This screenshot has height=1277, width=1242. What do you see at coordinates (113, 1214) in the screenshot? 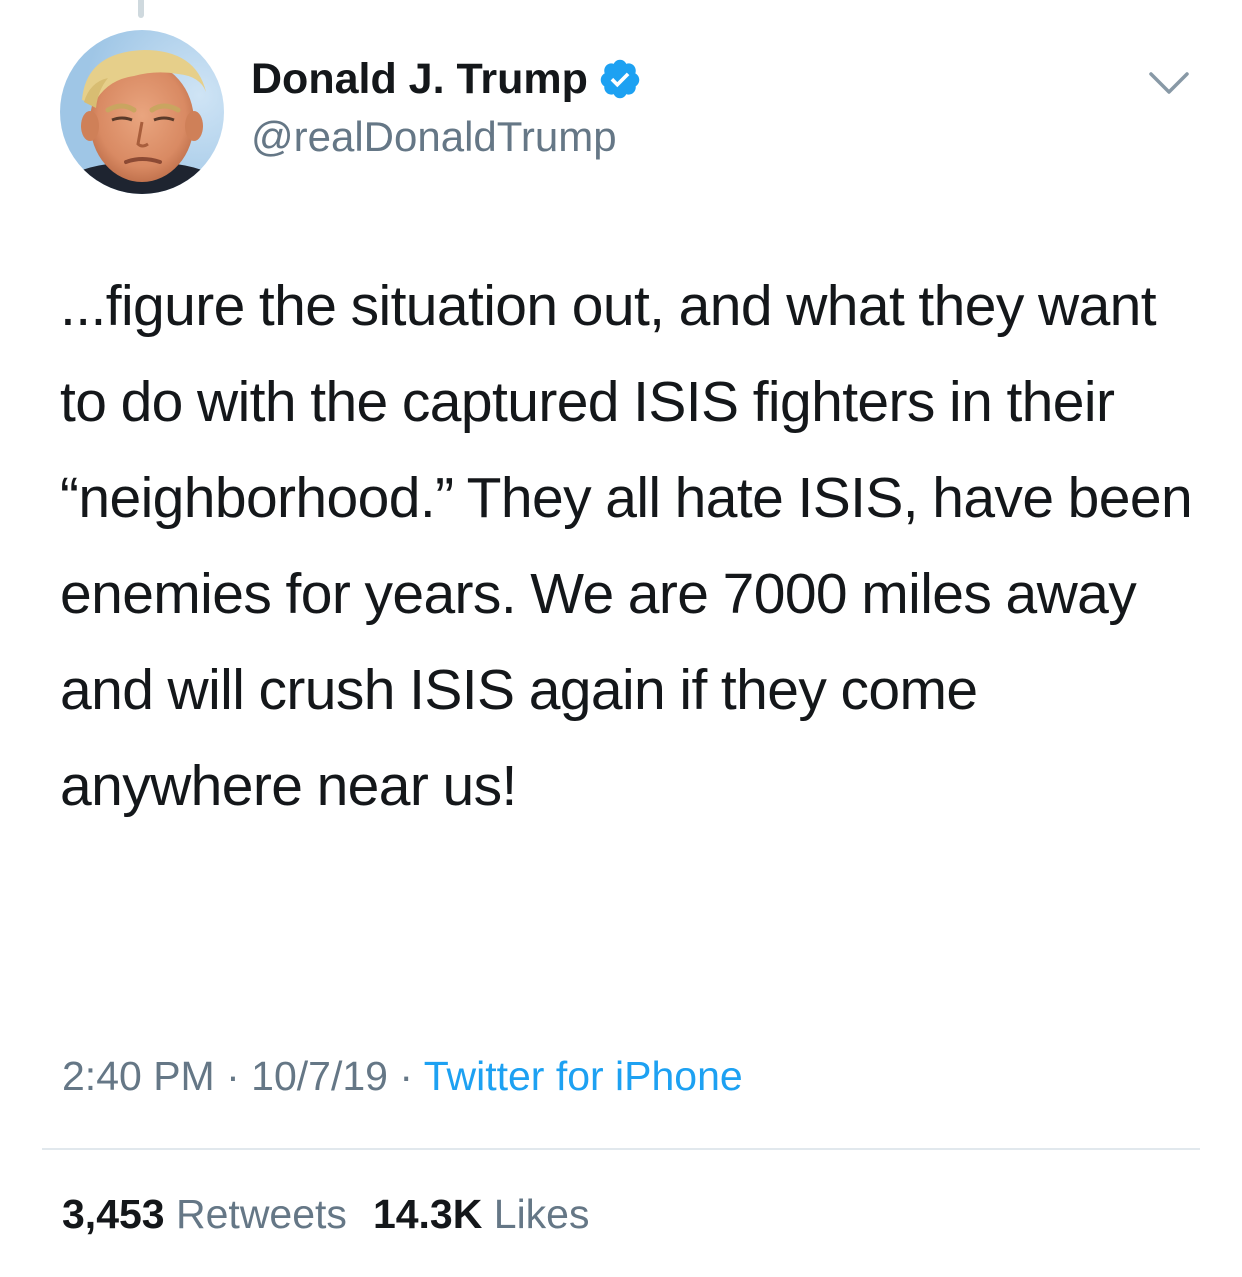
I see `retweets-count: 3,453` at bounding box center [113, 1214].